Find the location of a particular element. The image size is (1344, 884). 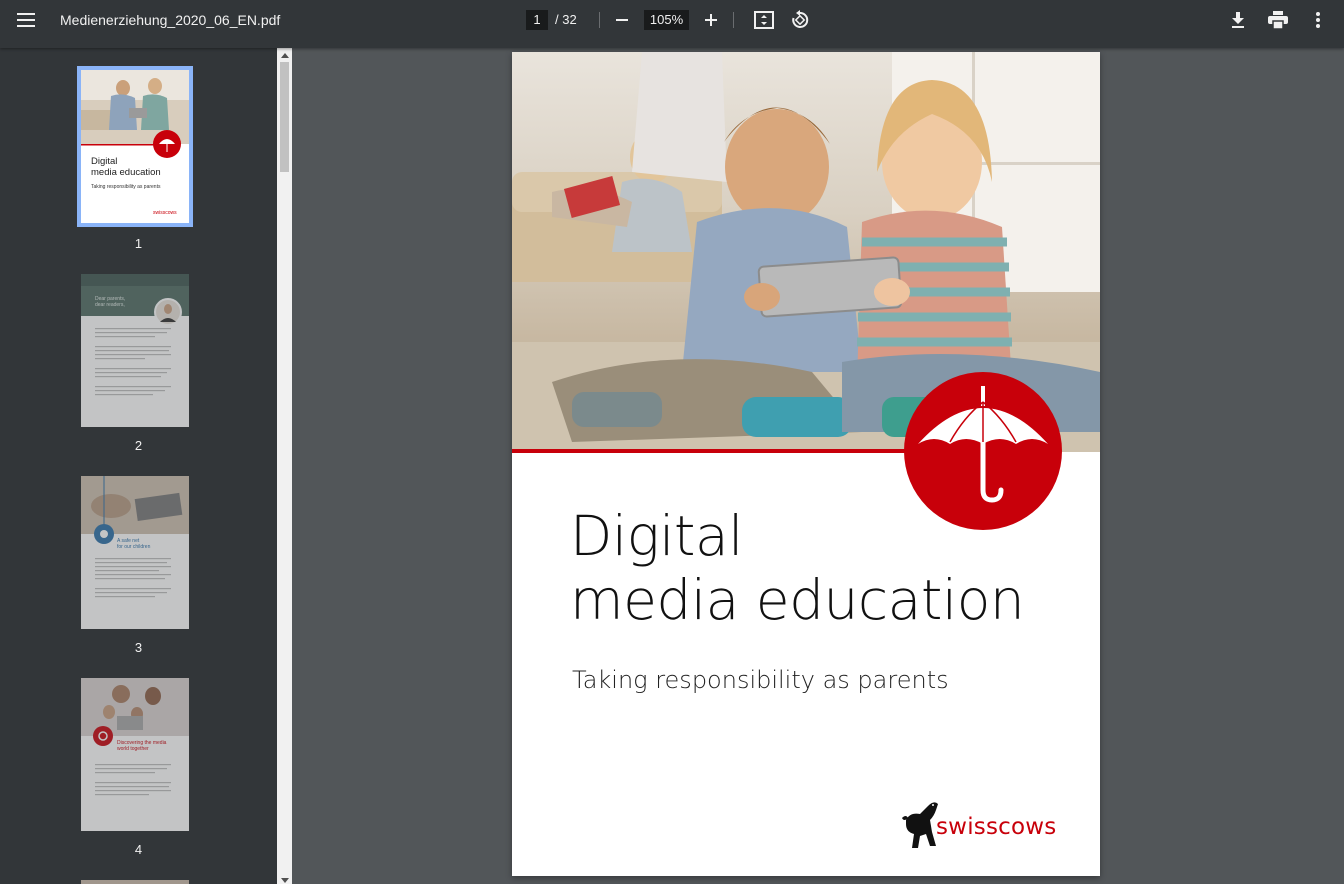

sidebar-scrollbar-thumb is located at coordinates (284, 117).